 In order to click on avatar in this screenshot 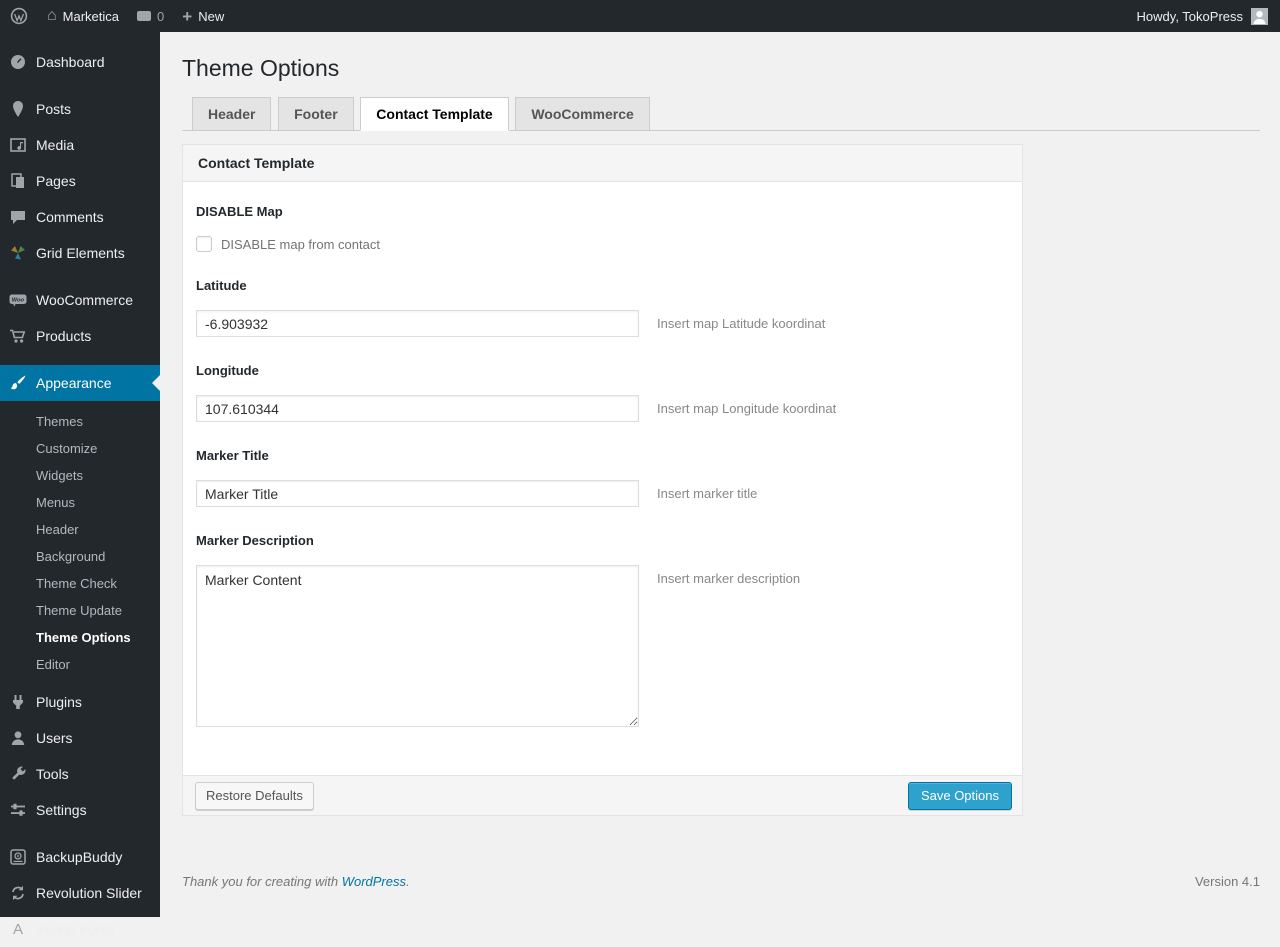, I will do `click(1259, 16)`.